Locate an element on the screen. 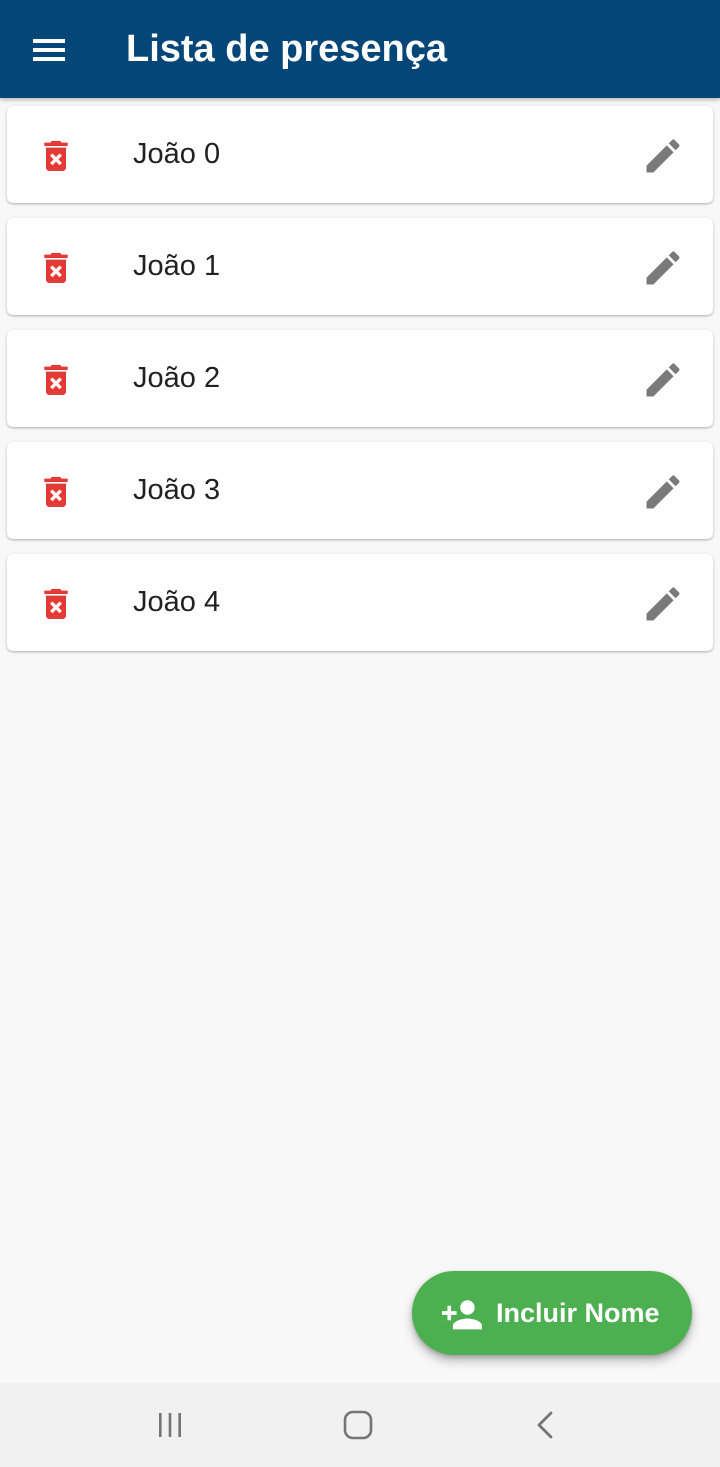 The image size is (720, 1467). list-item: João 1 is located at coordinates (360, 266).